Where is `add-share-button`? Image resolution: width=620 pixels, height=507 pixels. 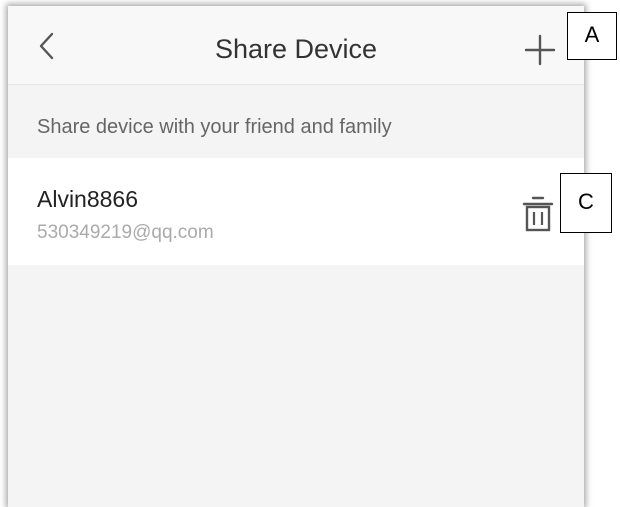
add-share-button is located at coordinates (540, 50).